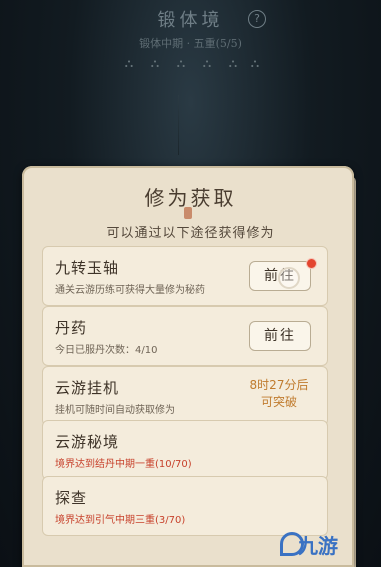  I want to click on source-desc: 通关云游历练可获得大量修为秘药, so click(130, 290).